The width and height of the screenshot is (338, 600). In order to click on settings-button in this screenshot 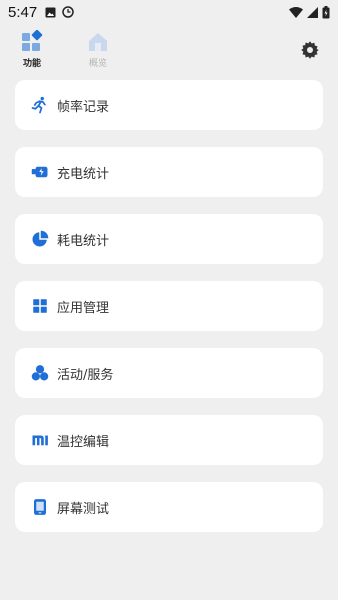, I will do `click(310, 50)`.